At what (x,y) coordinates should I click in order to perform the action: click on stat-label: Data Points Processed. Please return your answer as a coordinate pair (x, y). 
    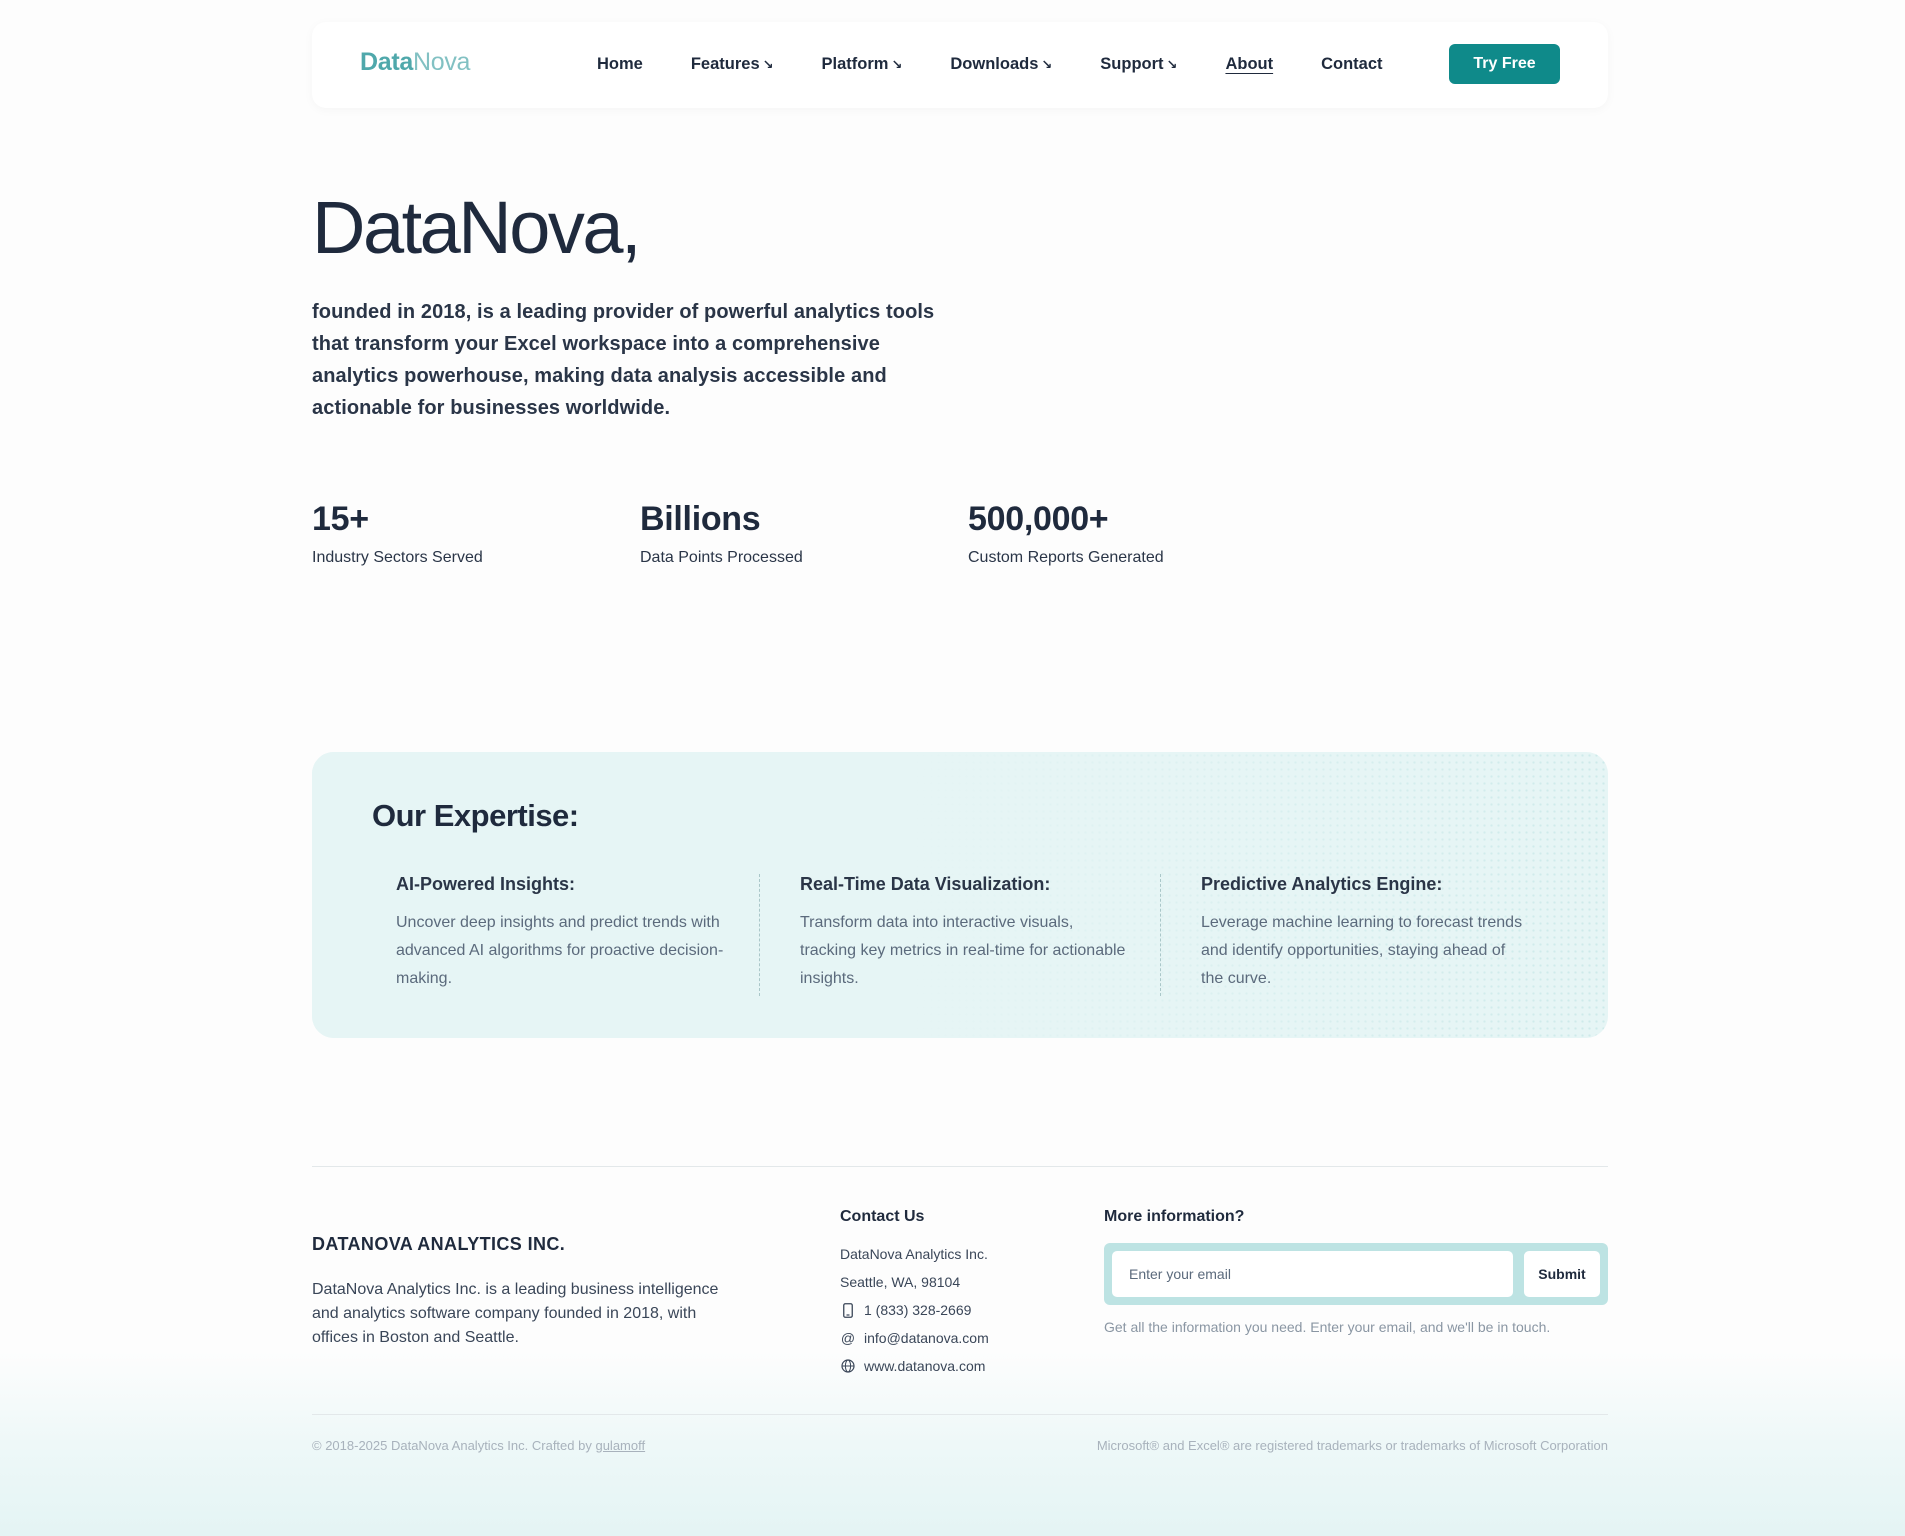
    Looking at the image, I should click on (721, 557).